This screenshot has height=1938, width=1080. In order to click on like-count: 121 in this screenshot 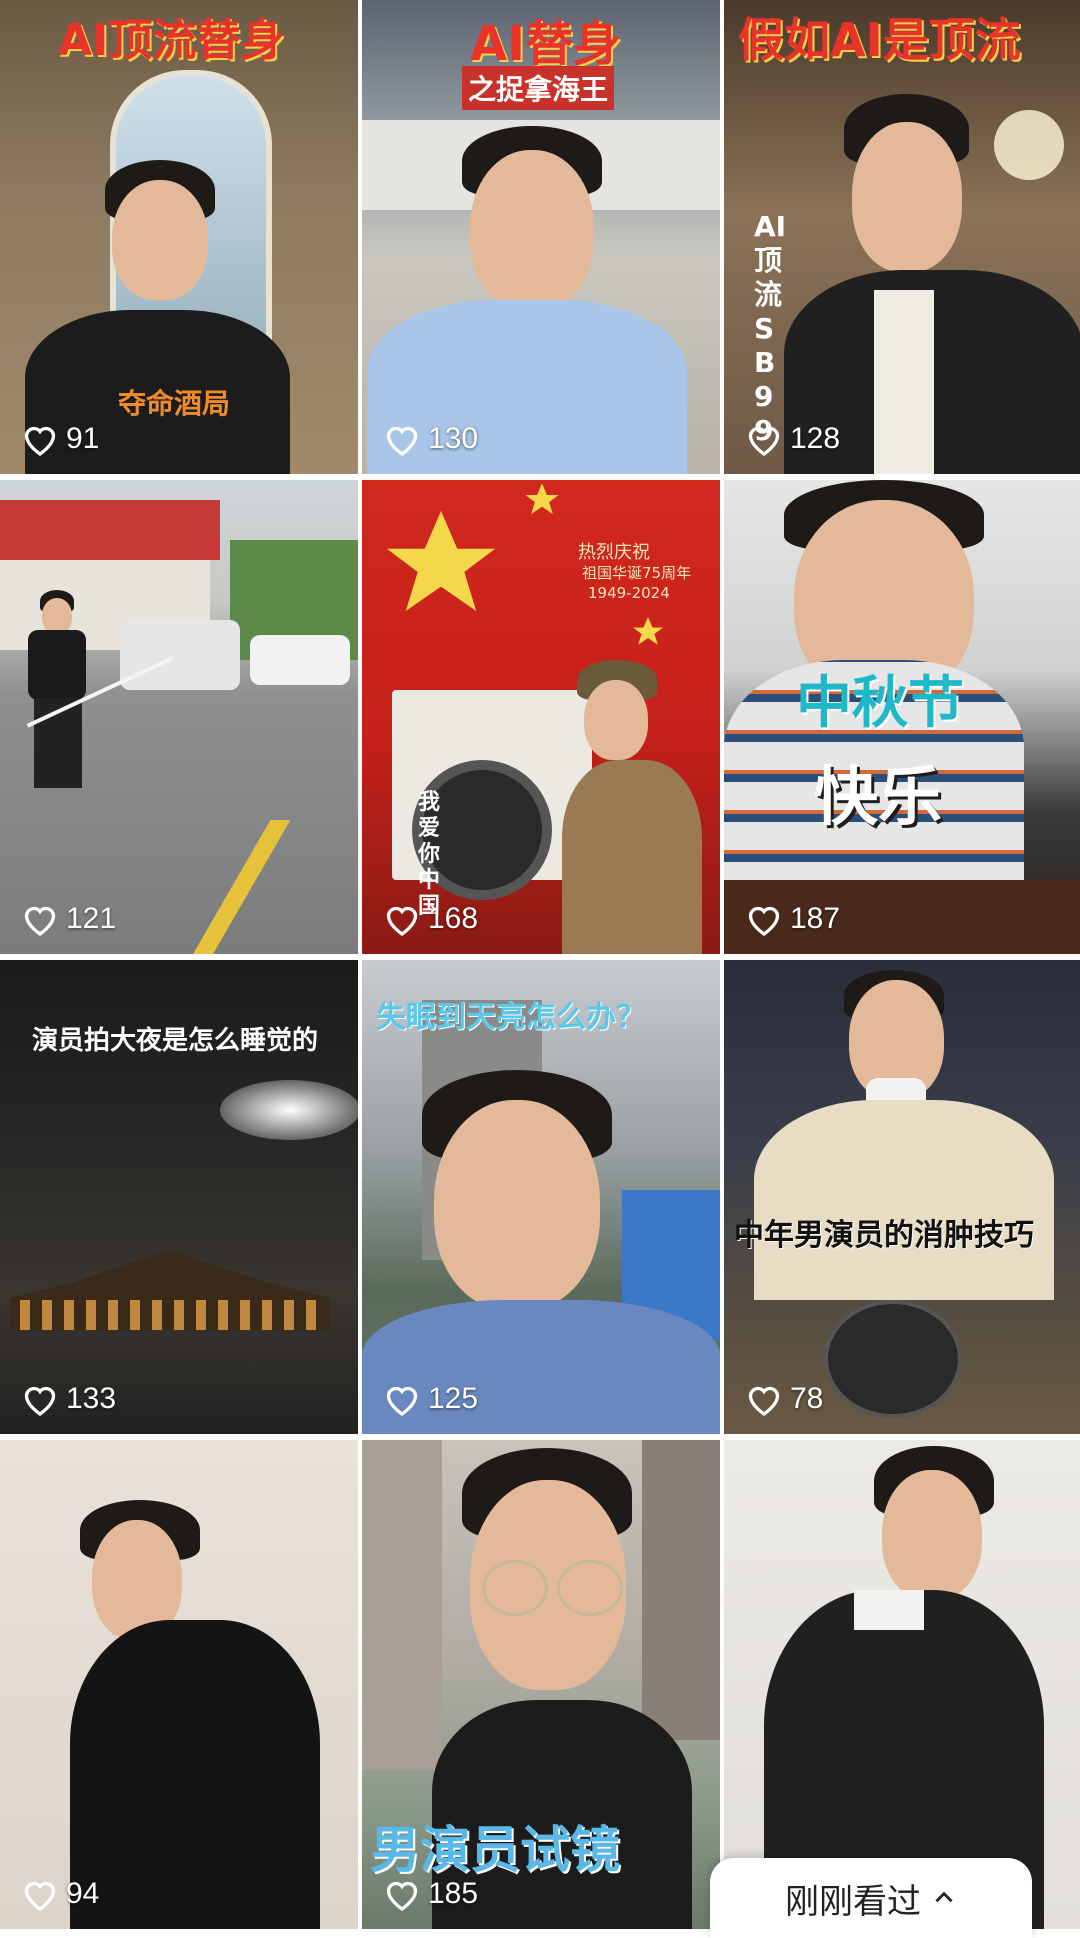, I will do `click(69, 919)`.